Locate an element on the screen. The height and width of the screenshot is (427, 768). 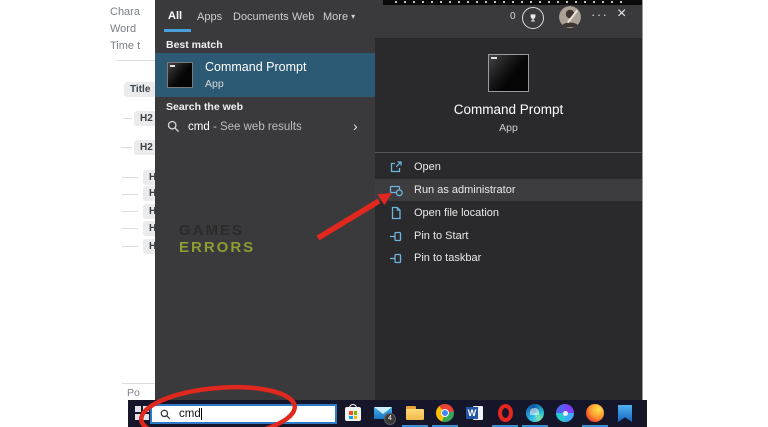
mail-icon: 4 is located at coordinates (384, 414).